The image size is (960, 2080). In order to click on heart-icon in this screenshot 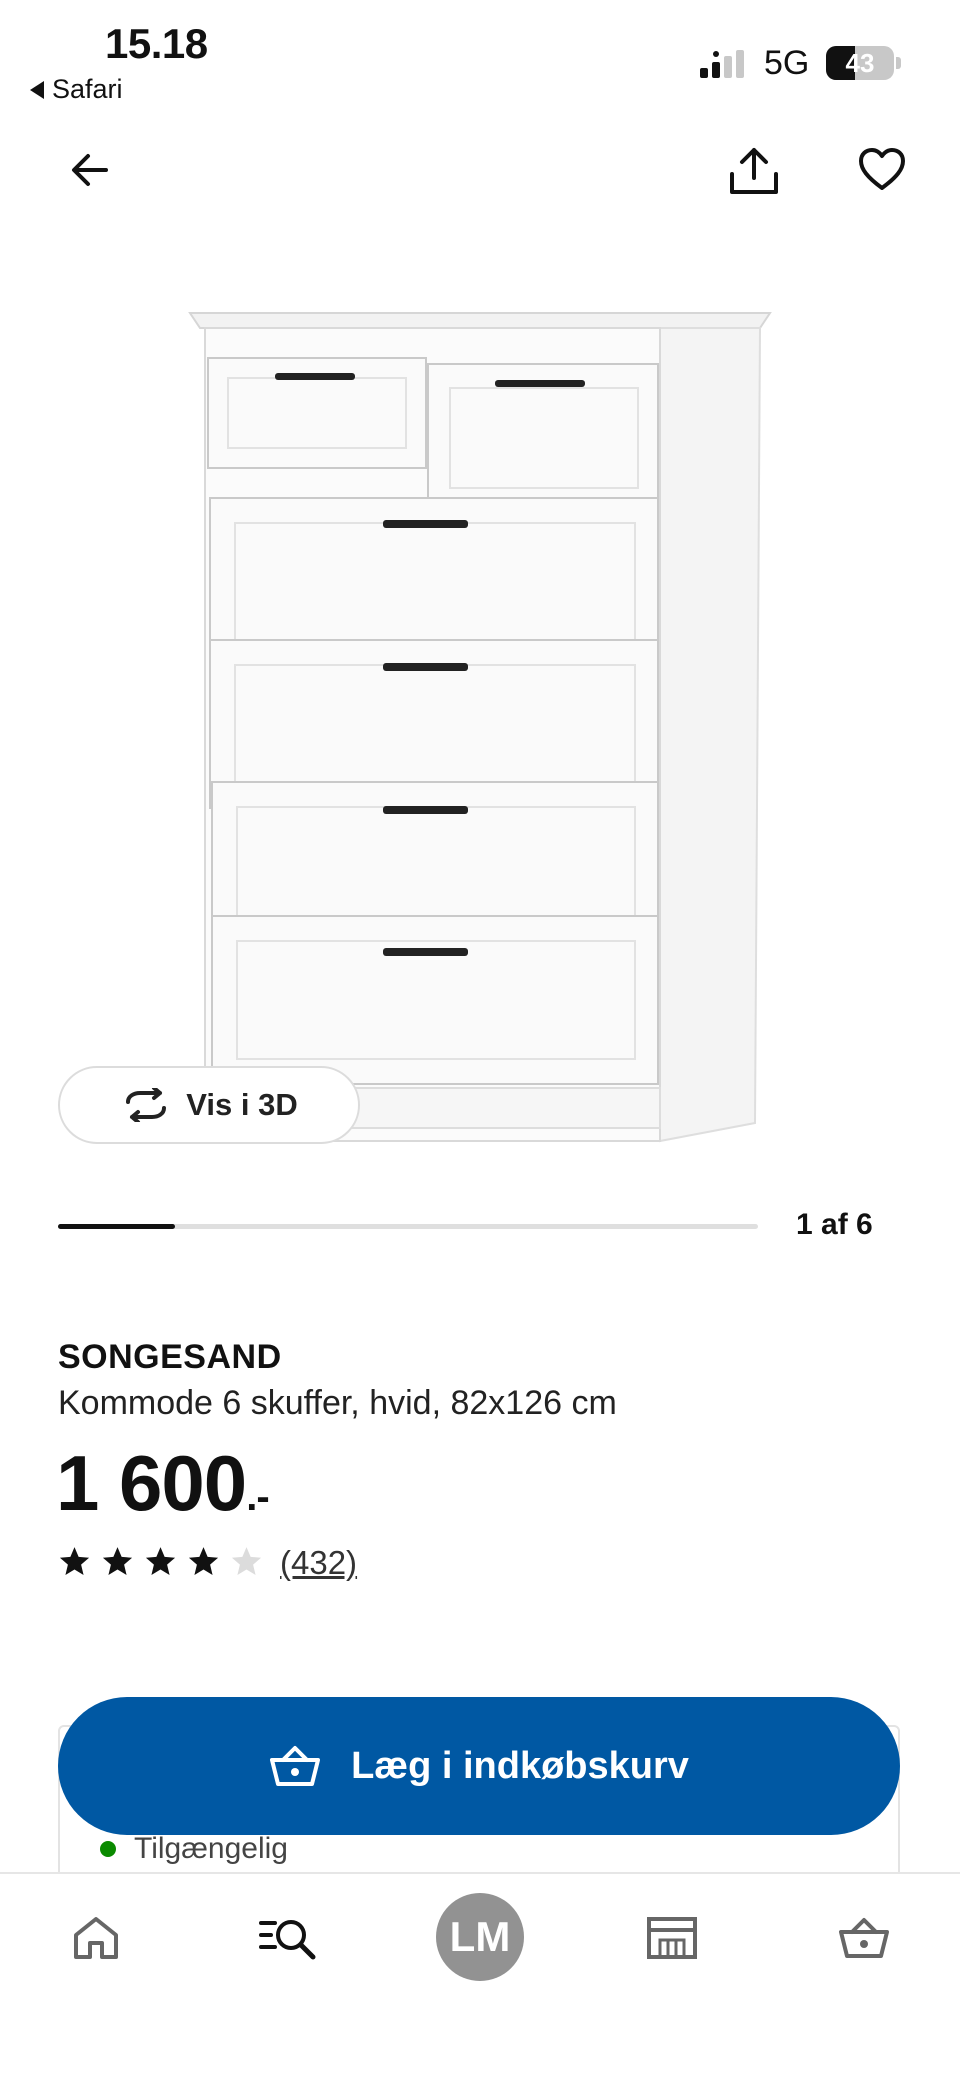, I will do `click(882, 169)`.